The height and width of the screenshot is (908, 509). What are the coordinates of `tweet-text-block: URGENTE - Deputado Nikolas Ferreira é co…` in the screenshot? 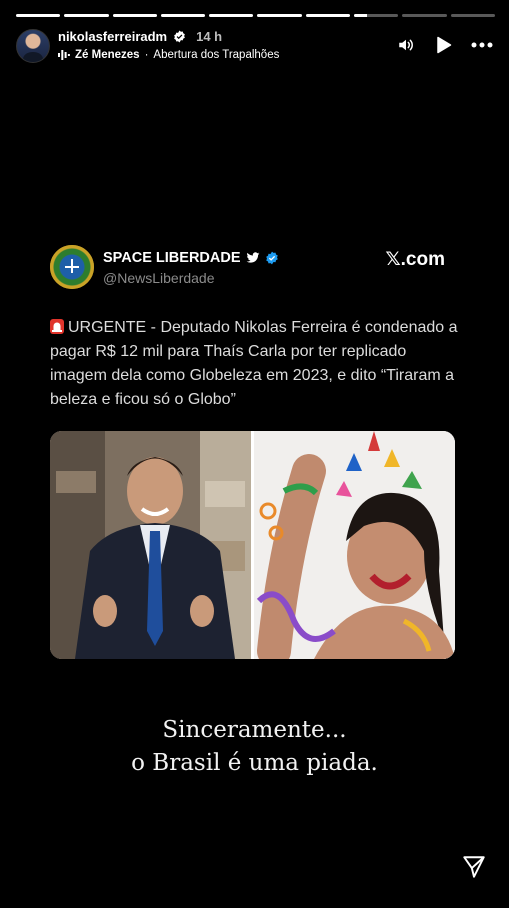 It's located at (255, 364).